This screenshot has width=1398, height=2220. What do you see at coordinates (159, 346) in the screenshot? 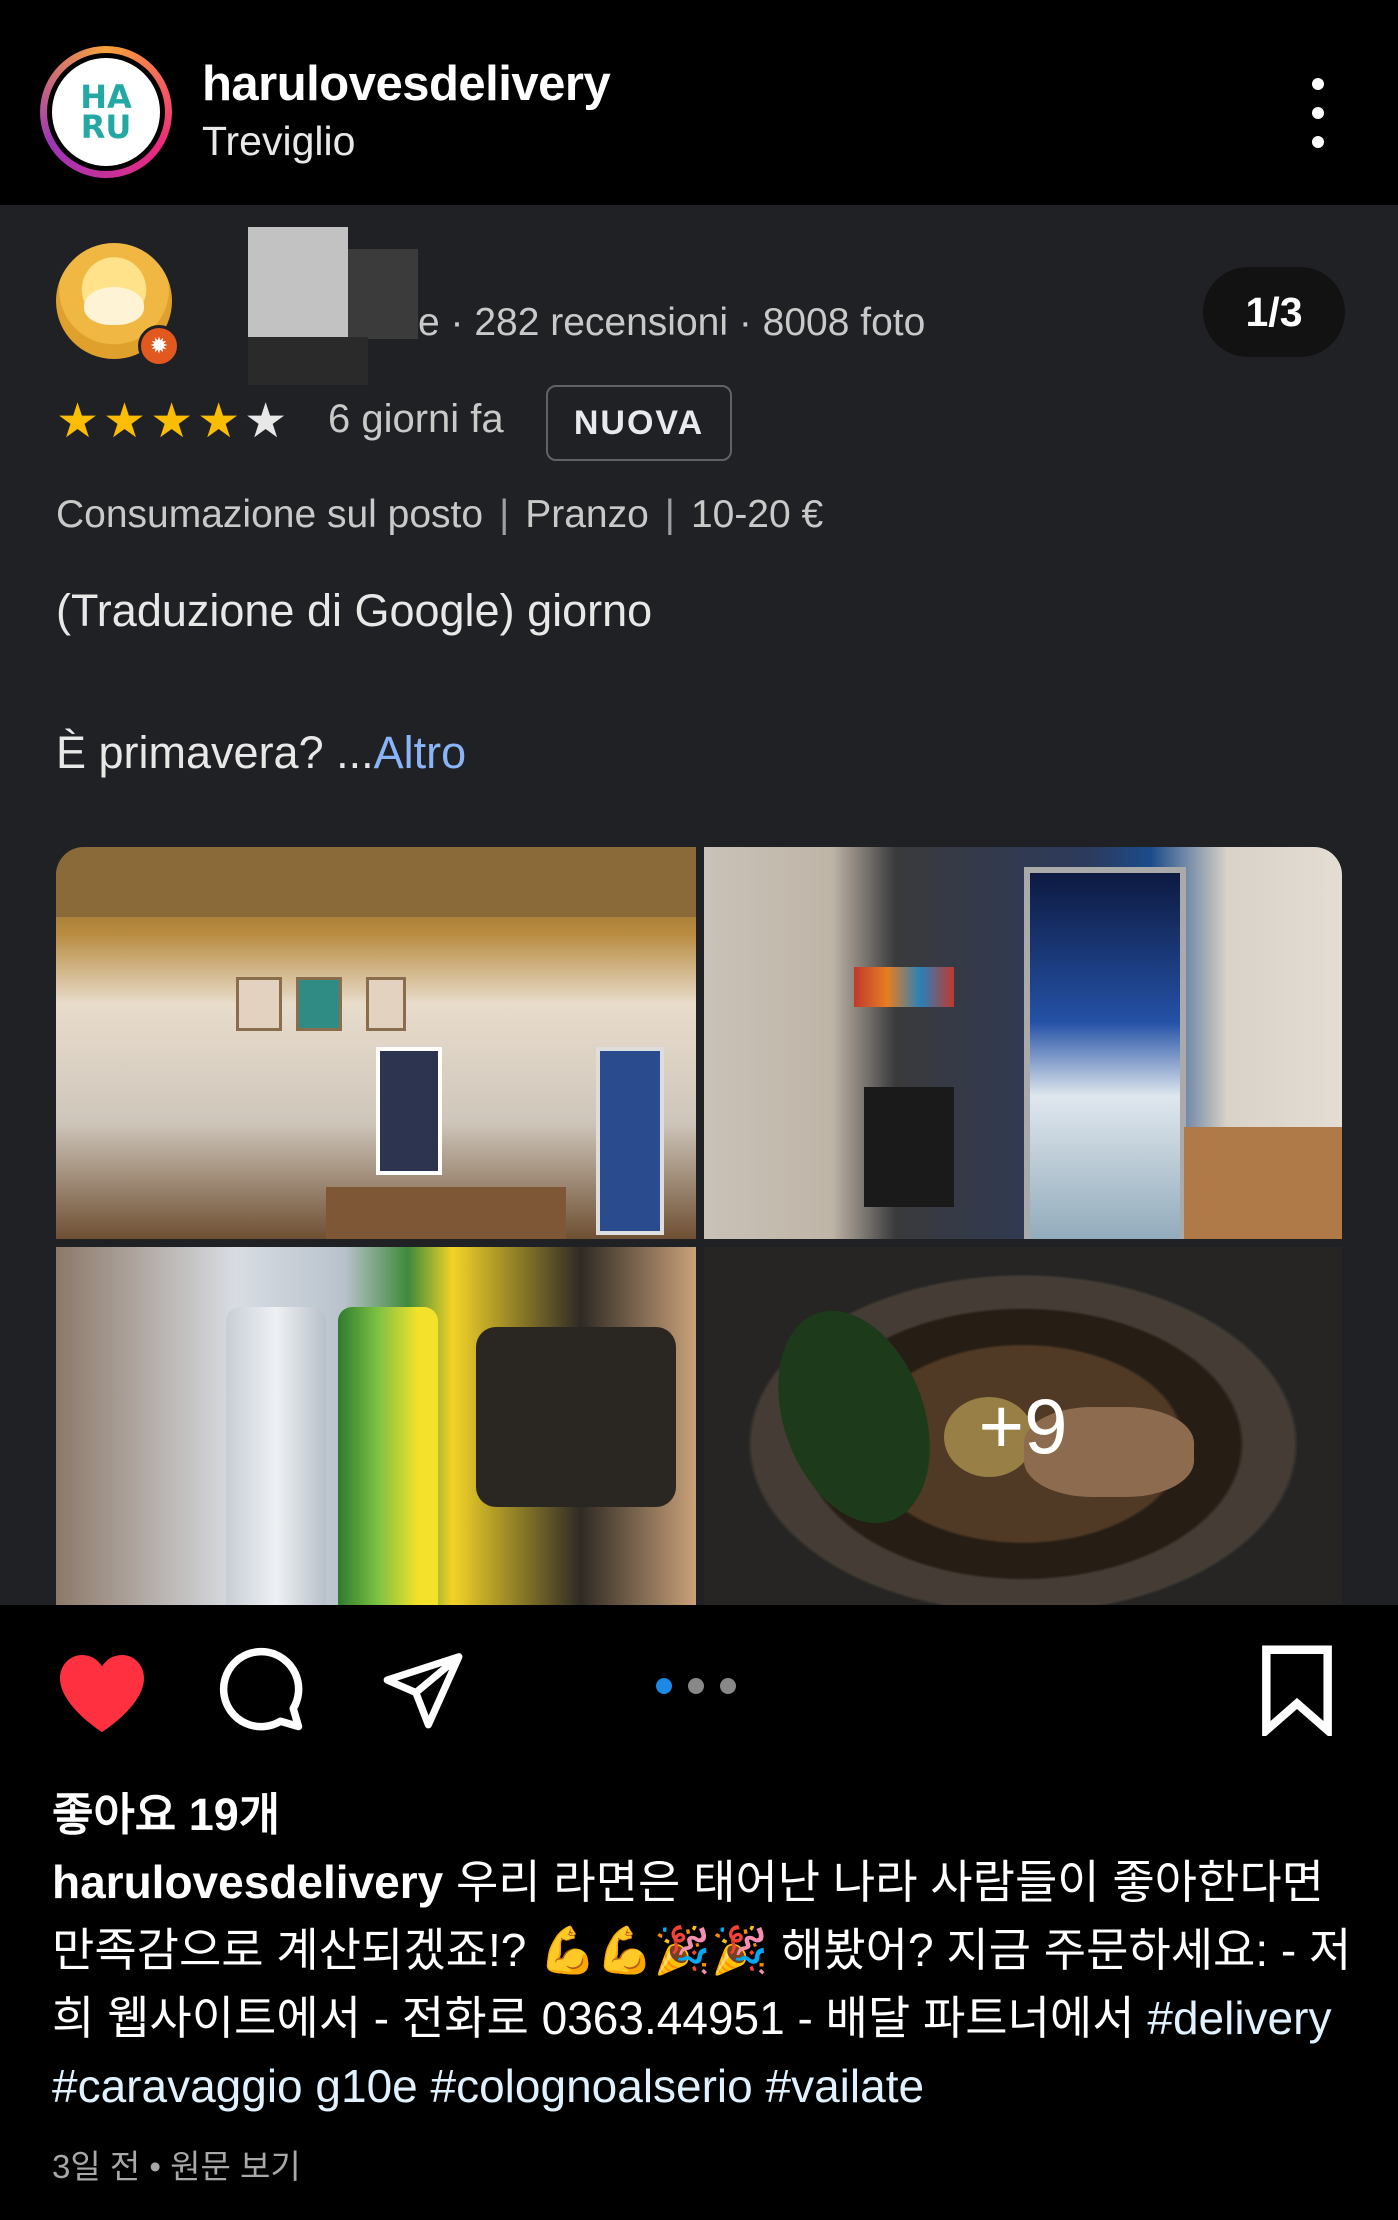
I see `local-guide-badge-icon: ✹` at bounding box center [159, 346].